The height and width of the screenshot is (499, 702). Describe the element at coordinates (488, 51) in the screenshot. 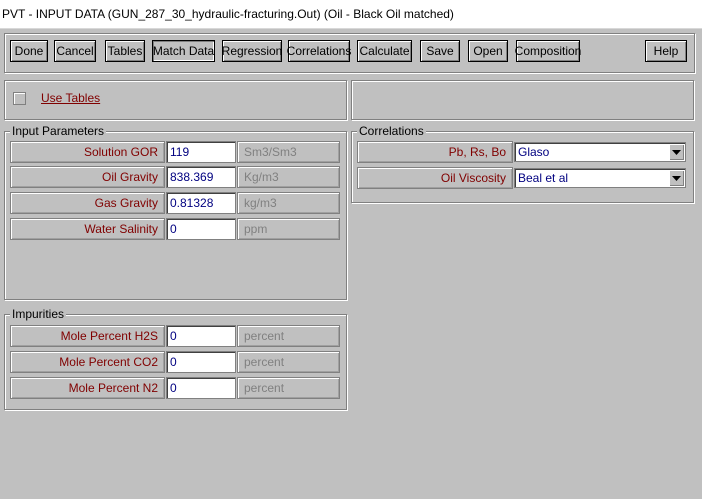

I see `open-button: Open` at that location.